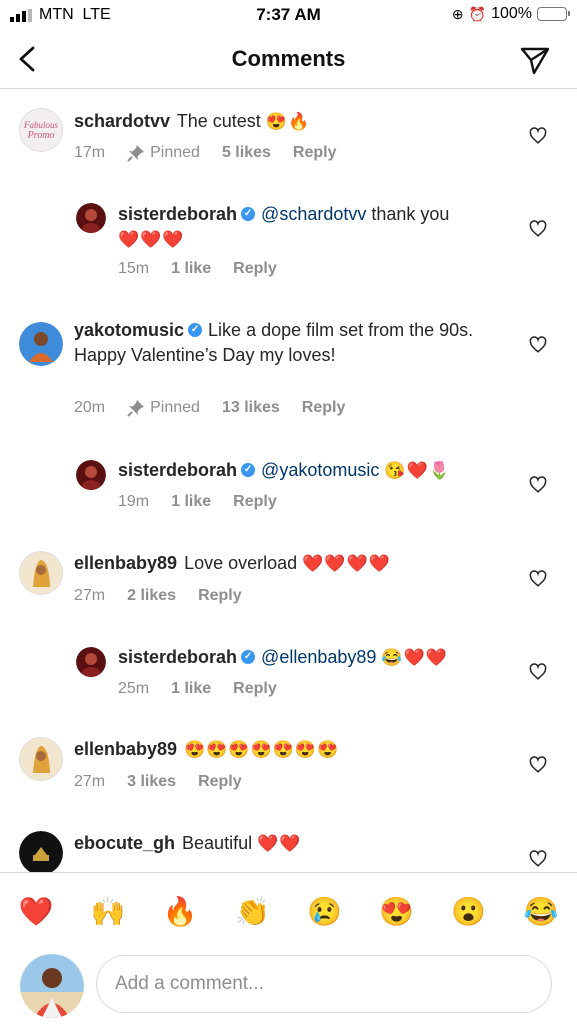 This screenshot has width=577, height=1024. I want to click on comment-emojis: 😘❤️🌷, so click(417, 470).